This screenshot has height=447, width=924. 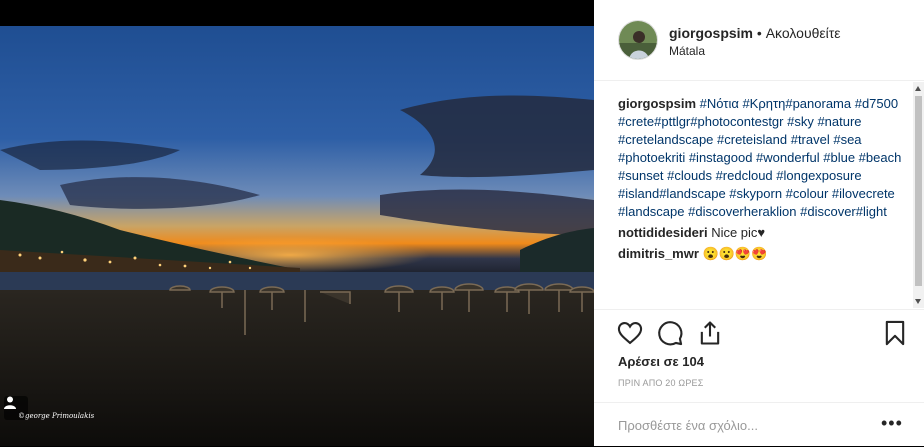 I want to click on share-icon, so click(x=710, y=333).